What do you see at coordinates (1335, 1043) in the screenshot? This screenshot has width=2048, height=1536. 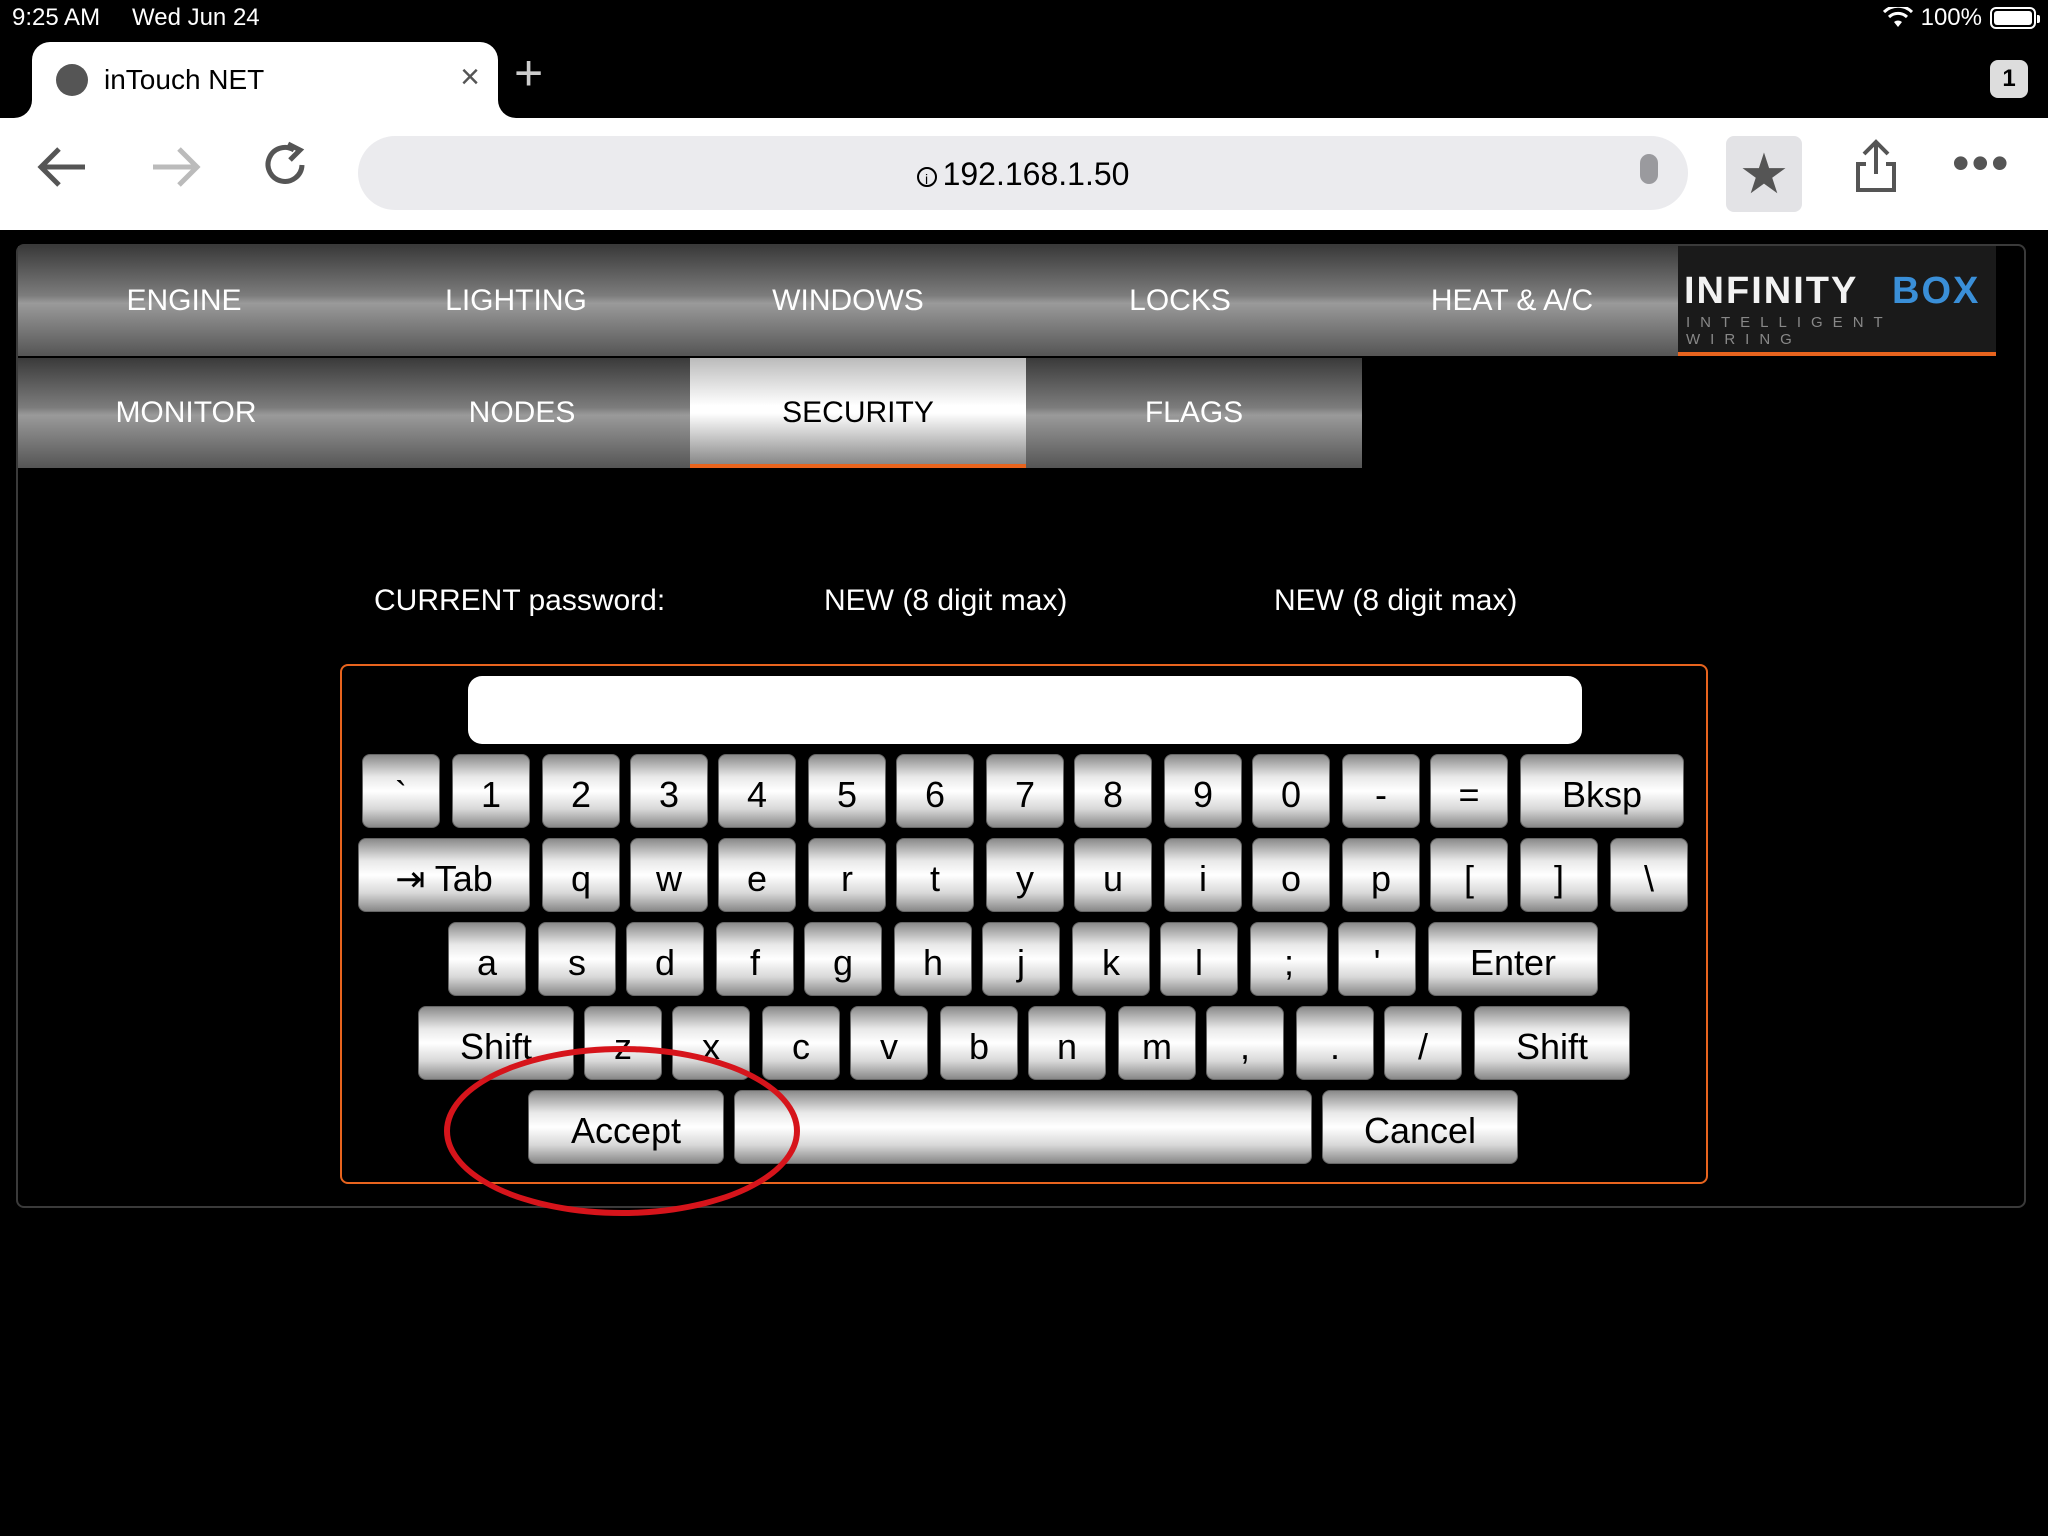 I see `key-9-row4: .` at bounding box center [1335, 1043].